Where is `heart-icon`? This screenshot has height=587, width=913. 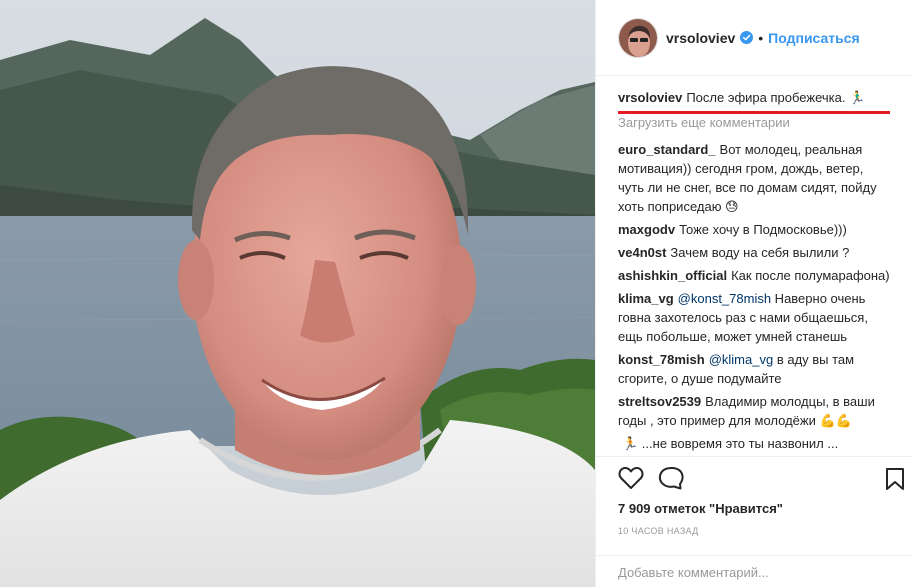
heart-icon is located at coordinates (631, 478).